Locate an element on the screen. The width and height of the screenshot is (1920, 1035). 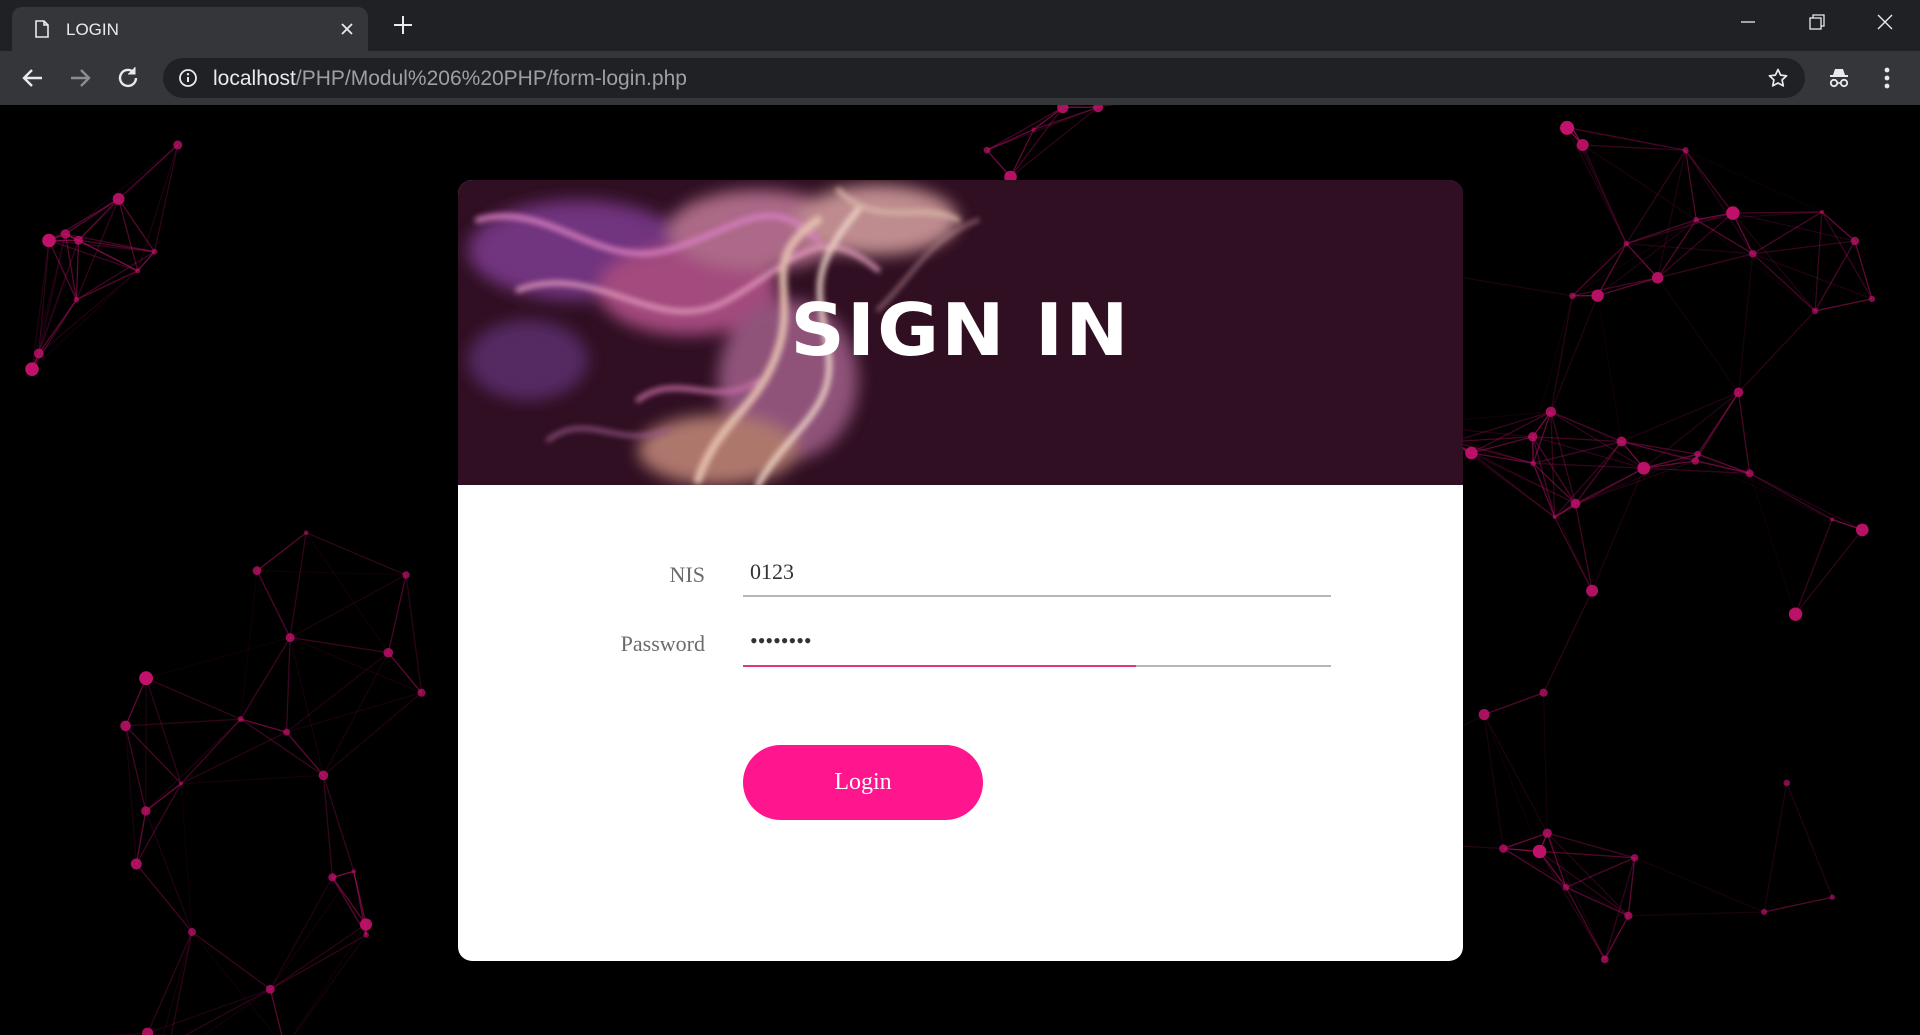
nis-input is located at coordinates (1037, 572).